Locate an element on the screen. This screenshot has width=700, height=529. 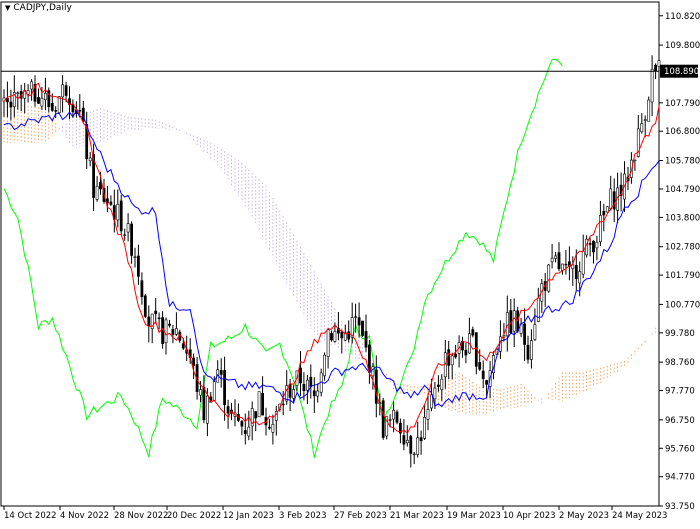
y-tick-label: 95.760 is located at coordinates (680, 449).